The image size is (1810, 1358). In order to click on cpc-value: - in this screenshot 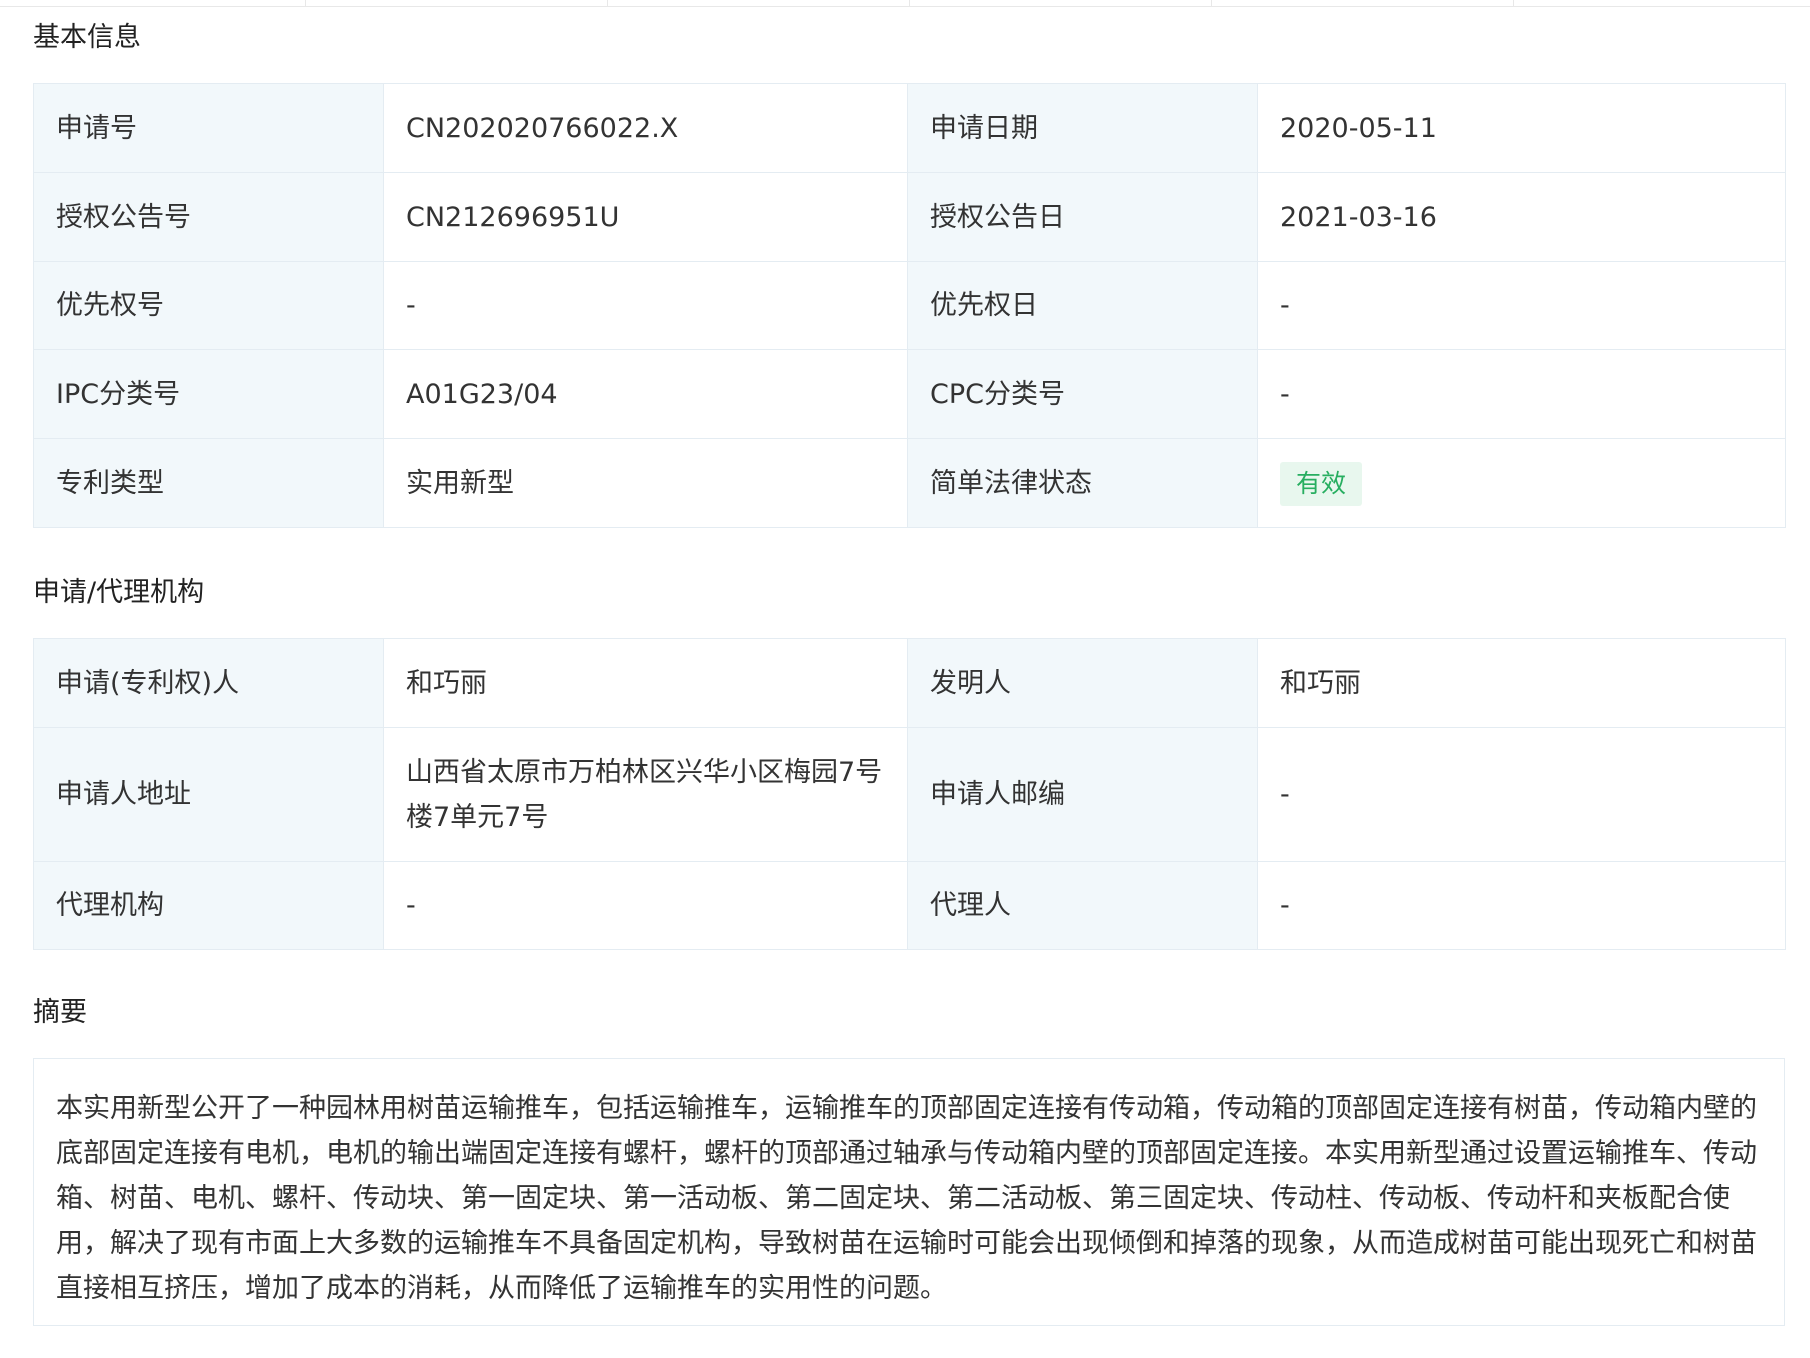, I will do `click(1521, 394)`.